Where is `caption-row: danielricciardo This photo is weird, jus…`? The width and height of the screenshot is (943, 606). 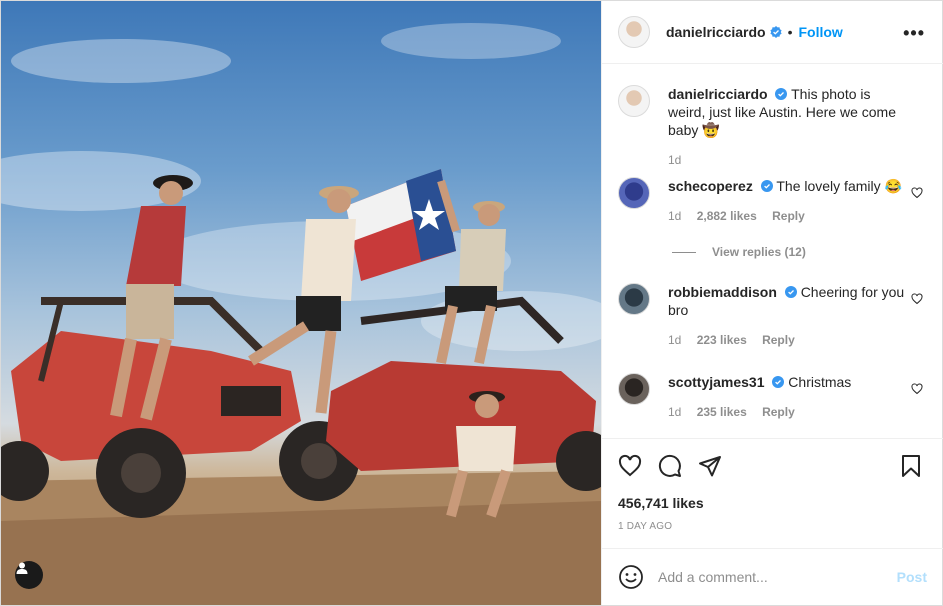
caption-row: danielricciardo This photo is weird, jus… is located at coordinates (773, 126).